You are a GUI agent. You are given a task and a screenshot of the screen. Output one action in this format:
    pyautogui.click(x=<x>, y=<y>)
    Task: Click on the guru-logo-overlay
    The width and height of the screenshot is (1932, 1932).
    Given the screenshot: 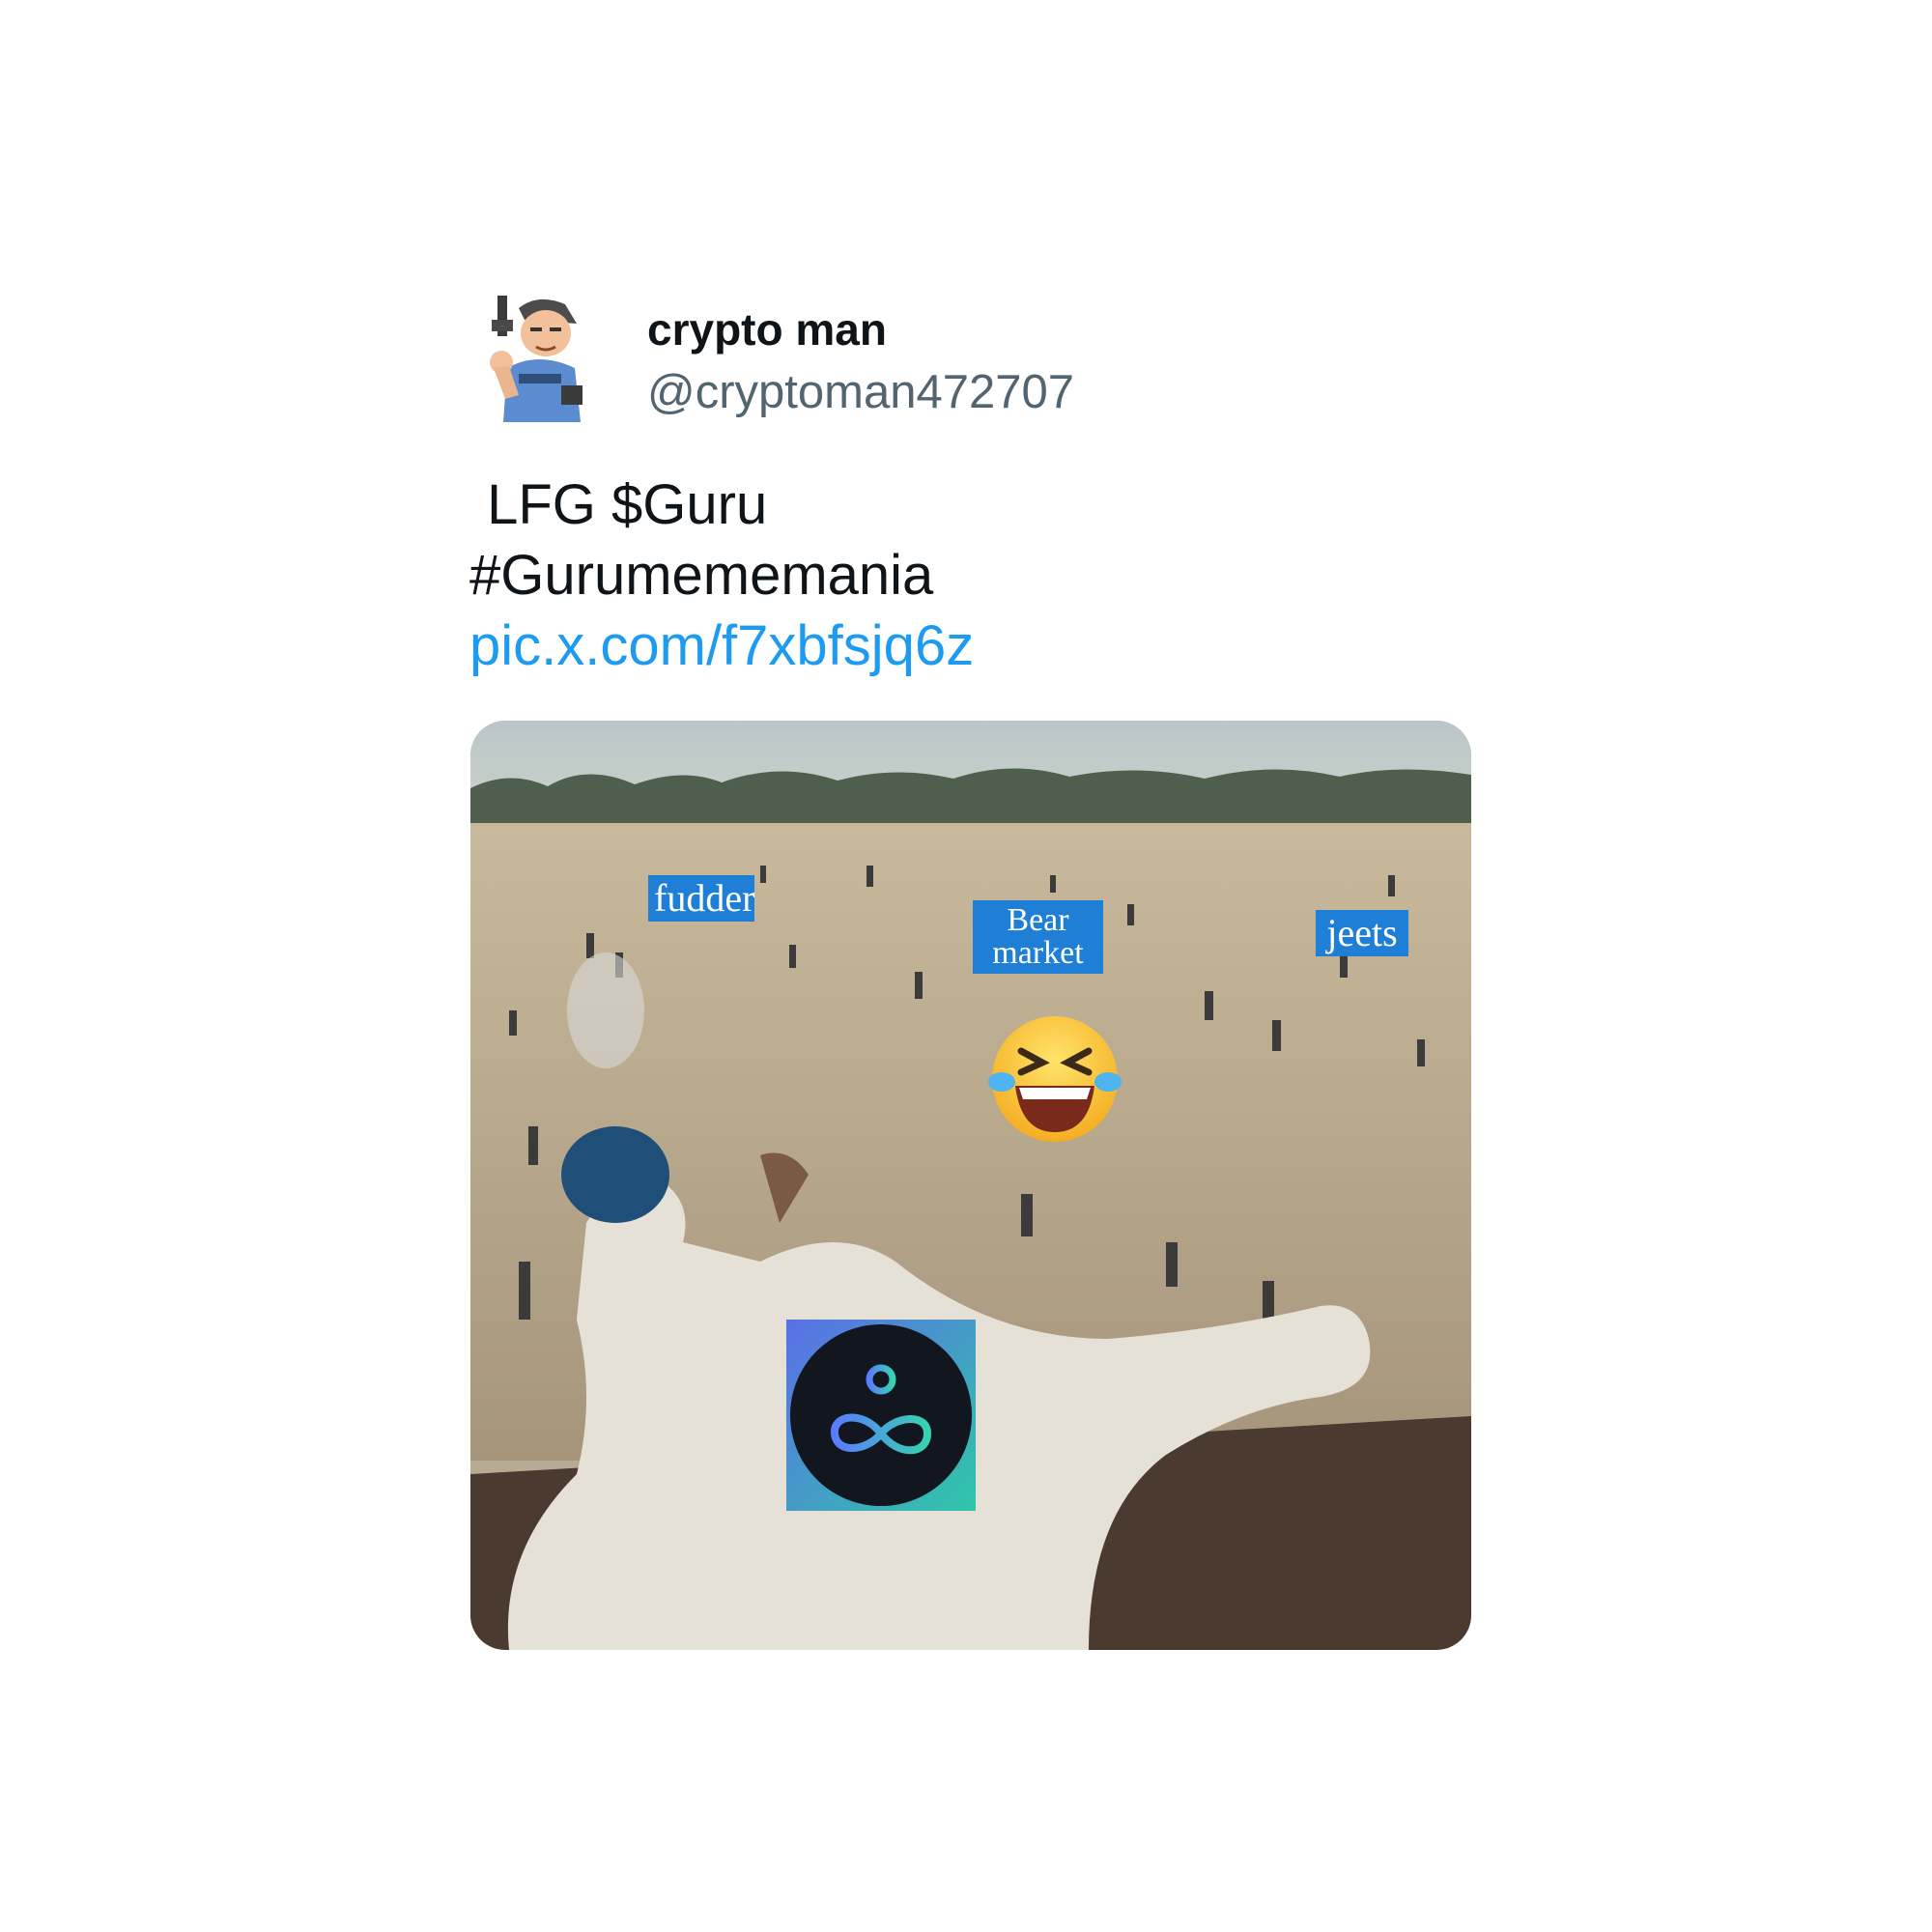 What is the action you would take?
    pyautogui.click(x=881, y=1415)
    